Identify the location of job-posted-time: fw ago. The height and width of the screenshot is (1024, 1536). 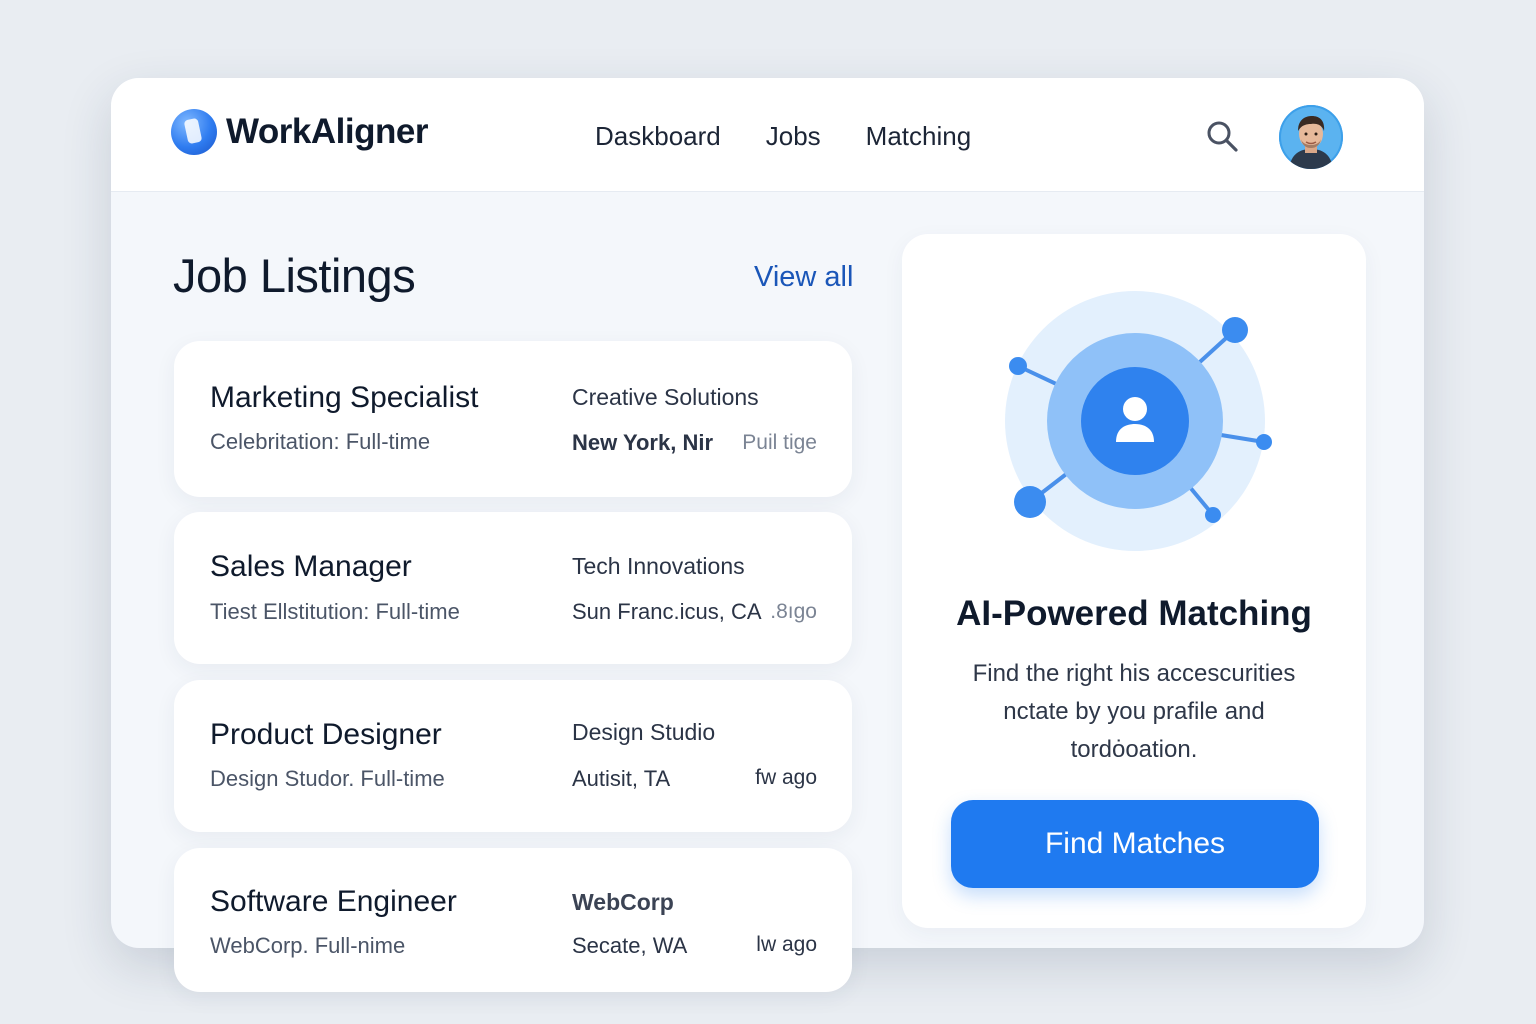
(786, 777).